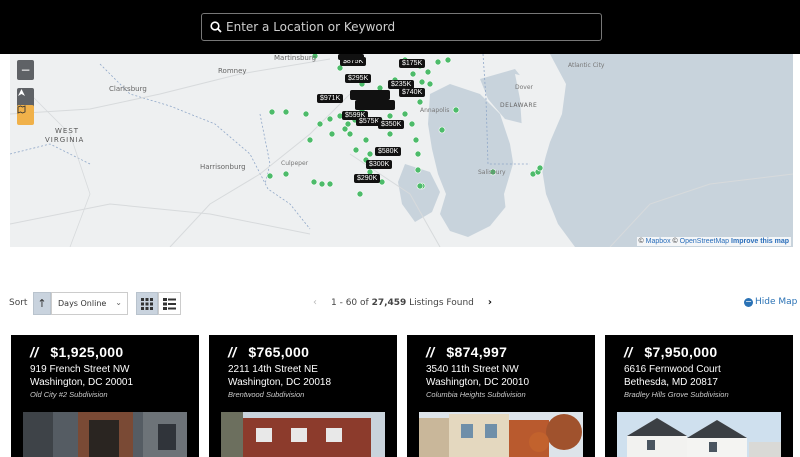  What do you see at coordinates (315, 302) in the screenshot?
I see `previous-page-button: ‹` at bounding box center [315, 302].